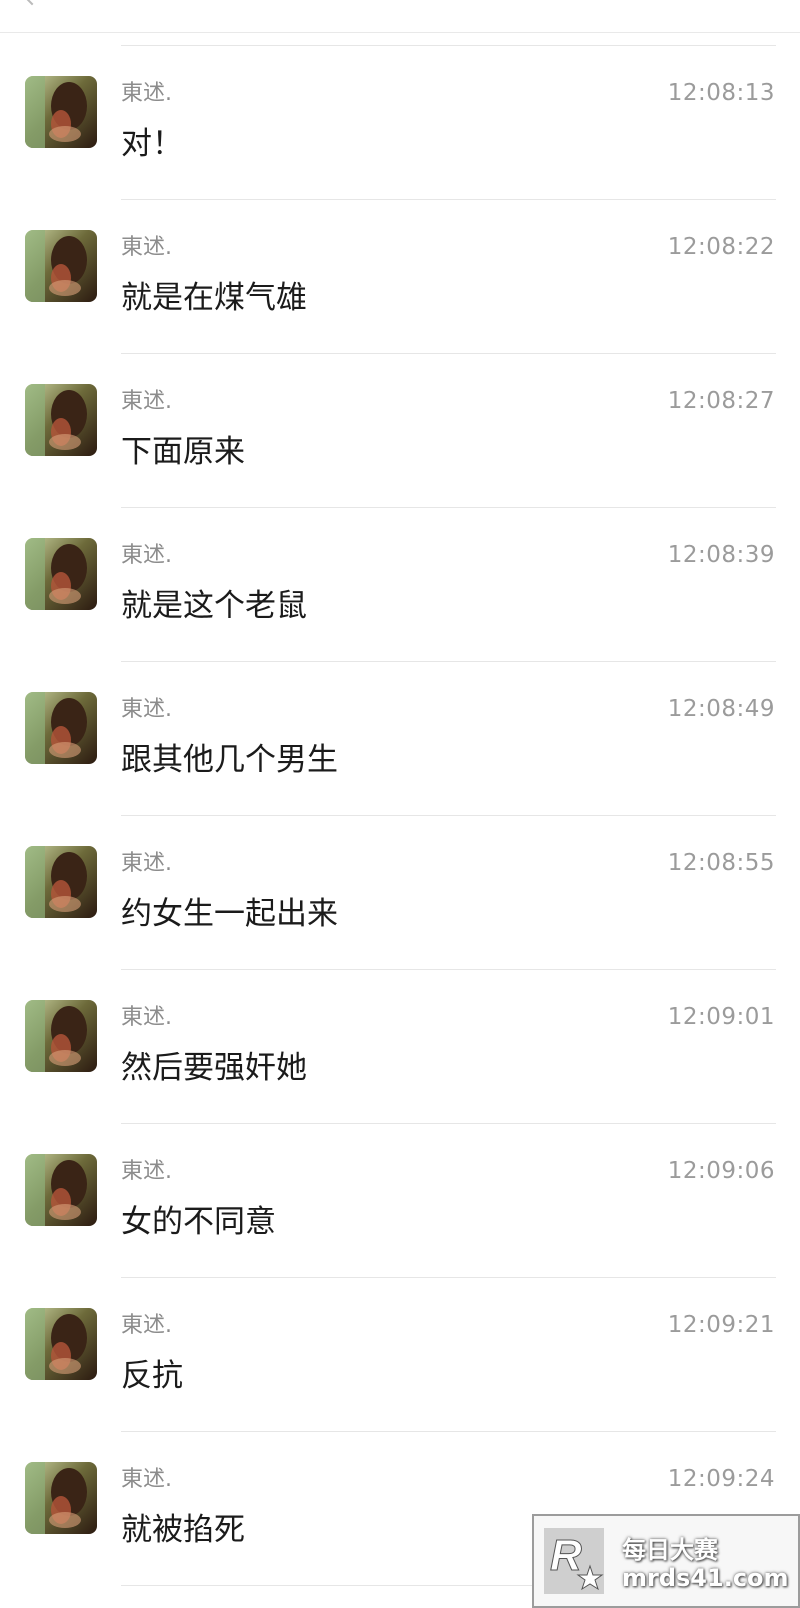 Image resolution: width=800 pixels, height=1608 pixels. I want to click on list-item: 東述. 12:08:49 跟其他几个男生, so click(400, 739).